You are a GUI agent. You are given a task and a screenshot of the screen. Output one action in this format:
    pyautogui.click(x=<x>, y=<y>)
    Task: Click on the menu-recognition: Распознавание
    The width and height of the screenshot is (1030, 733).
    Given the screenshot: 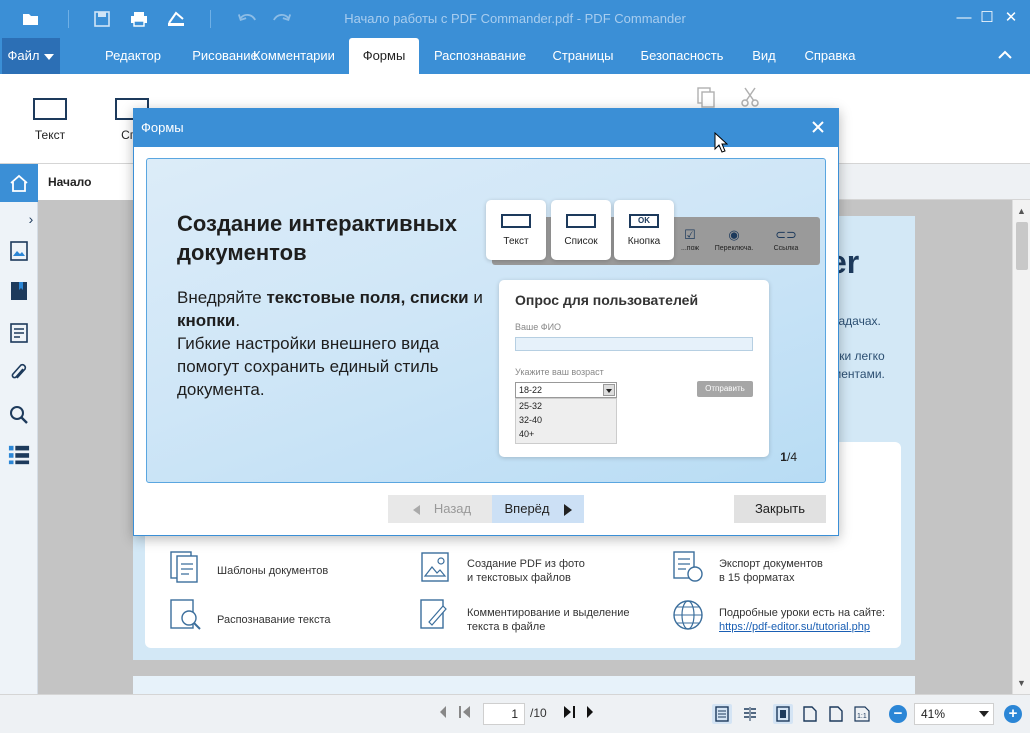 What is the action you would take?
    pyautogui.click(x=480, y=56)
    